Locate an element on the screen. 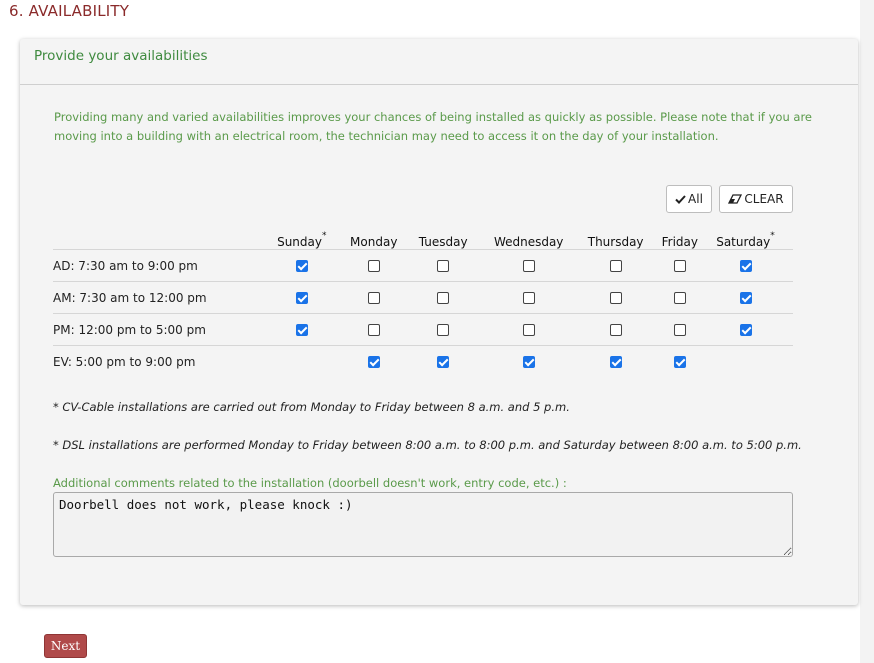 The image size is (874, 663). day-header-monday: Monday is located at coordinates (373, 239).